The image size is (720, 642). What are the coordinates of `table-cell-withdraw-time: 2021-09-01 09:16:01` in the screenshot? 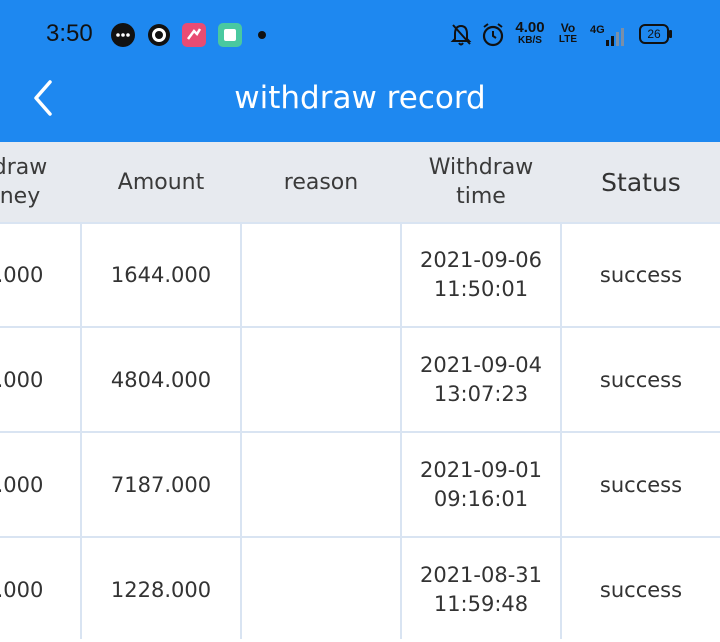 It's located at (481, 485).